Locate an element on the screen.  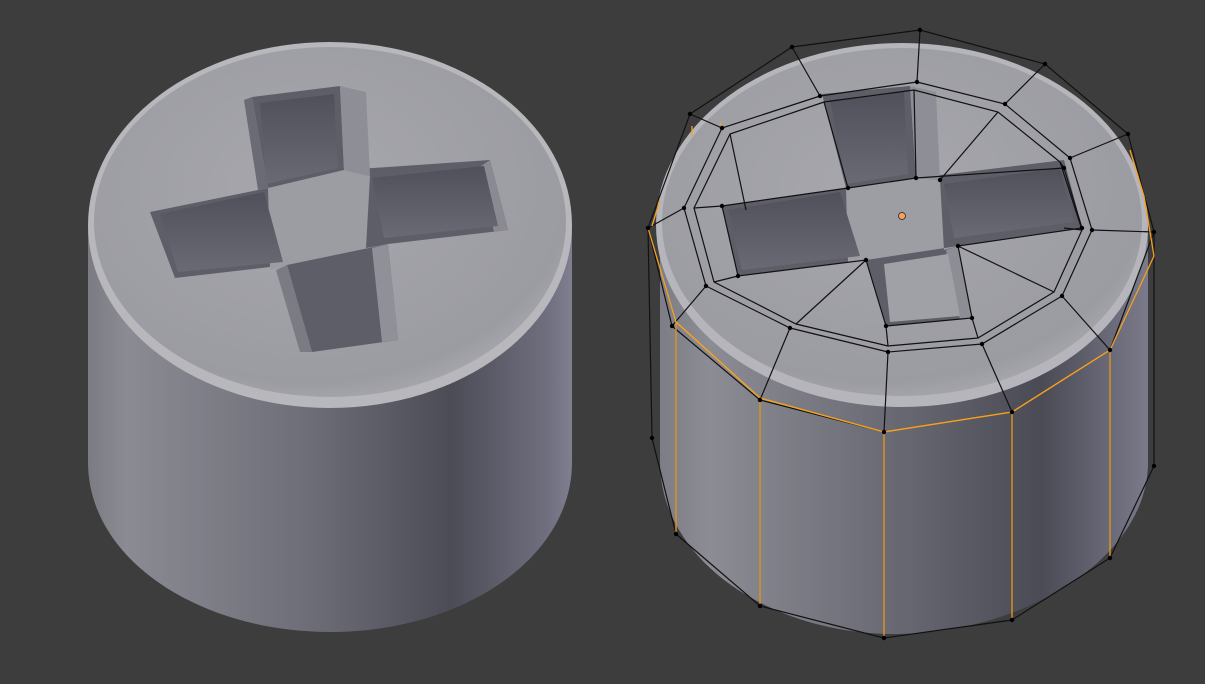
object-origin-icon is located at coordinates (902, 216).